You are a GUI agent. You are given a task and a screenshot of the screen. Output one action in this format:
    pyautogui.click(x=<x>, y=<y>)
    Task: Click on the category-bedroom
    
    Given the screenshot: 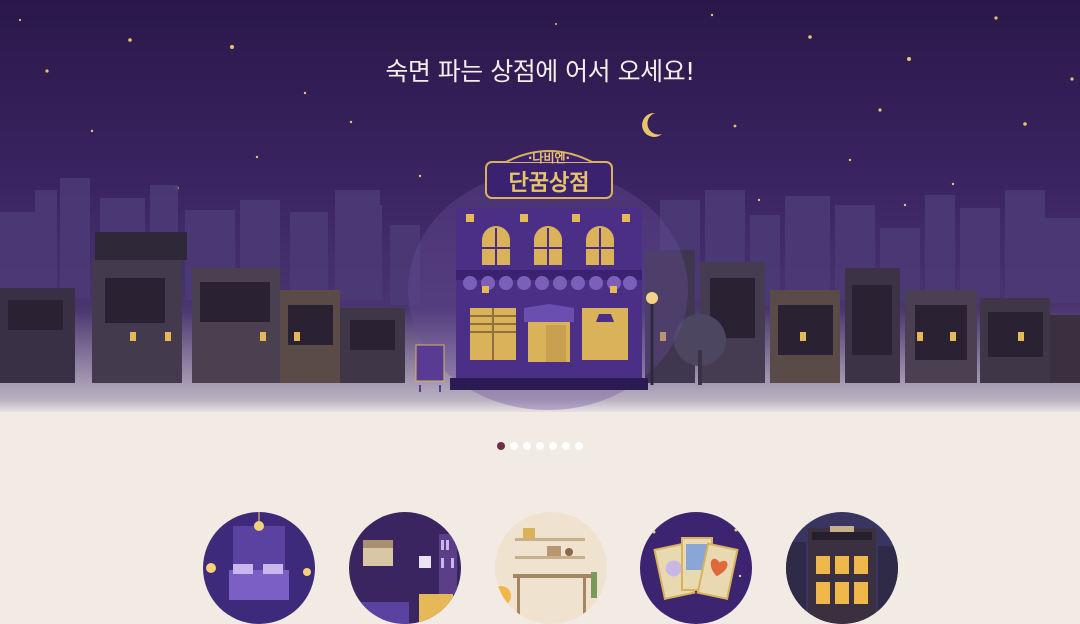 What is the action you would take?
    pyautogui.click(x=259, y=568)
    